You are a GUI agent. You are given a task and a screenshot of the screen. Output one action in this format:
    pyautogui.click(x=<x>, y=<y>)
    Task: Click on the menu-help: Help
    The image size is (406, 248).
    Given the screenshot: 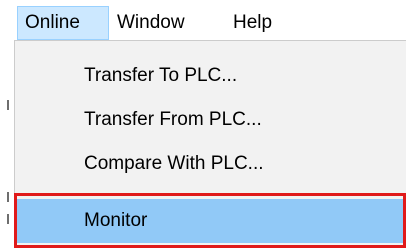 What is the action you would take?
    pyautogui.click(x=262, y=23)
    